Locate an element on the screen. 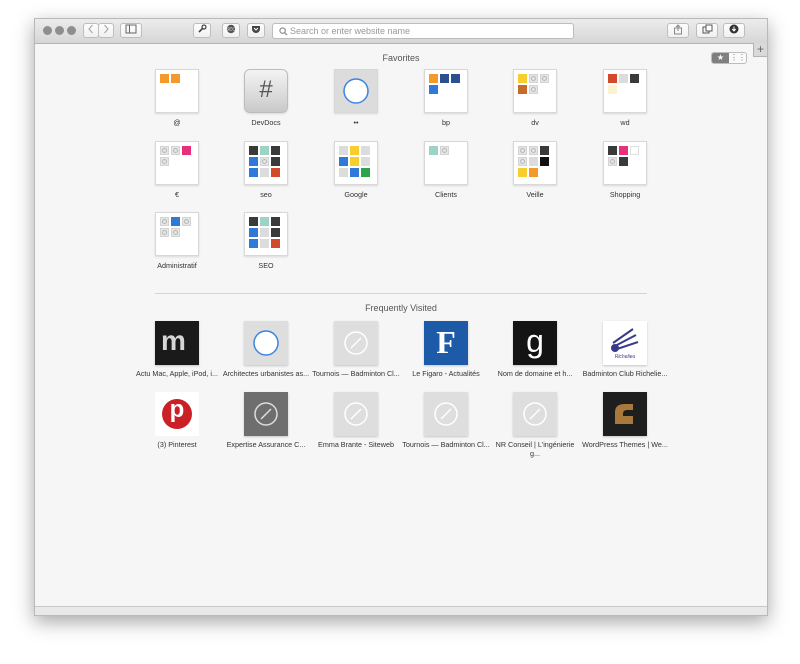  theme-logo-icon is located at coordinates (624, 414).